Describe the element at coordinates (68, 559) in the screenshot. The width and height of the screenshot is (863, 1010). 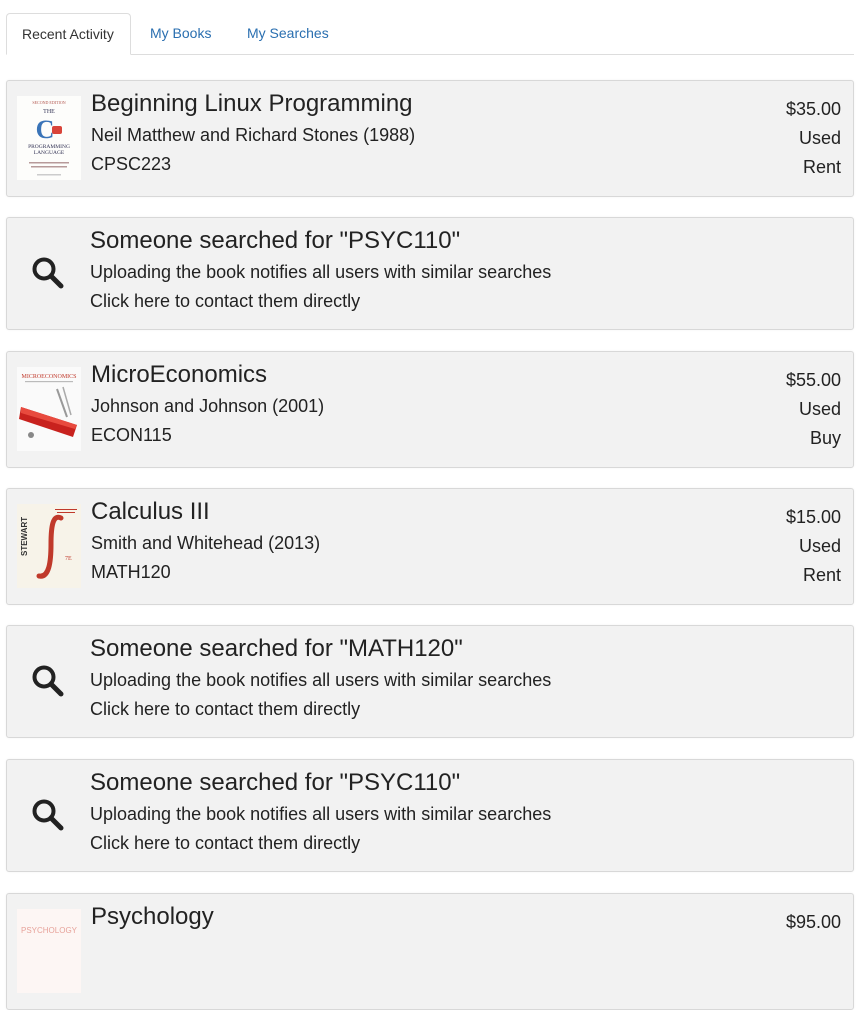
I see `cover-edition-text: 7E` at that location.